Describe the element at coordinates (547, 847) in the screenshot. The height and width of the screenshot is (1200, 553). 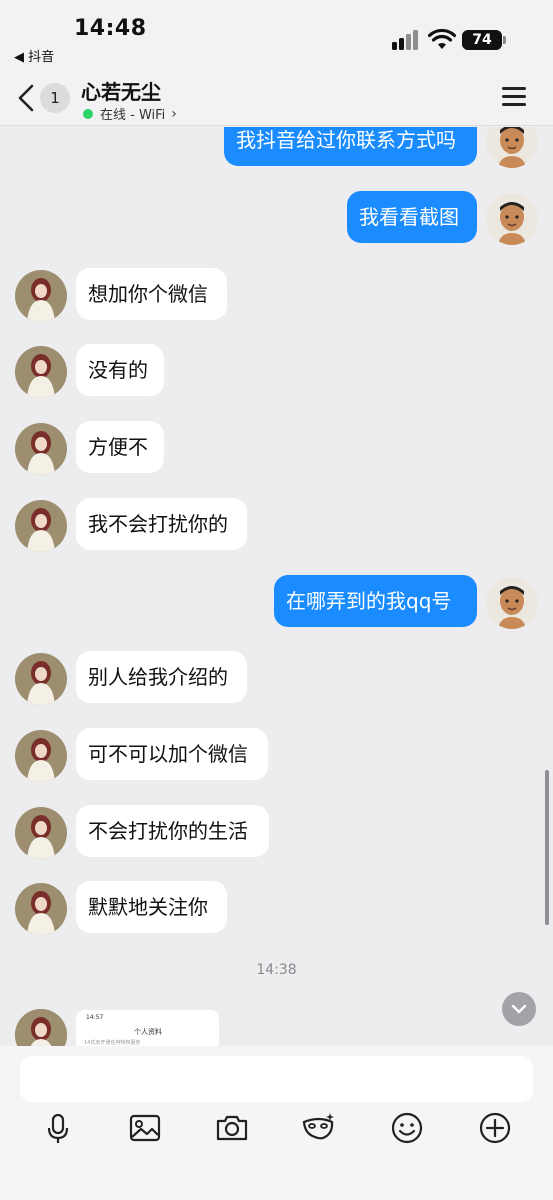
I see `scrollbar` at that location.